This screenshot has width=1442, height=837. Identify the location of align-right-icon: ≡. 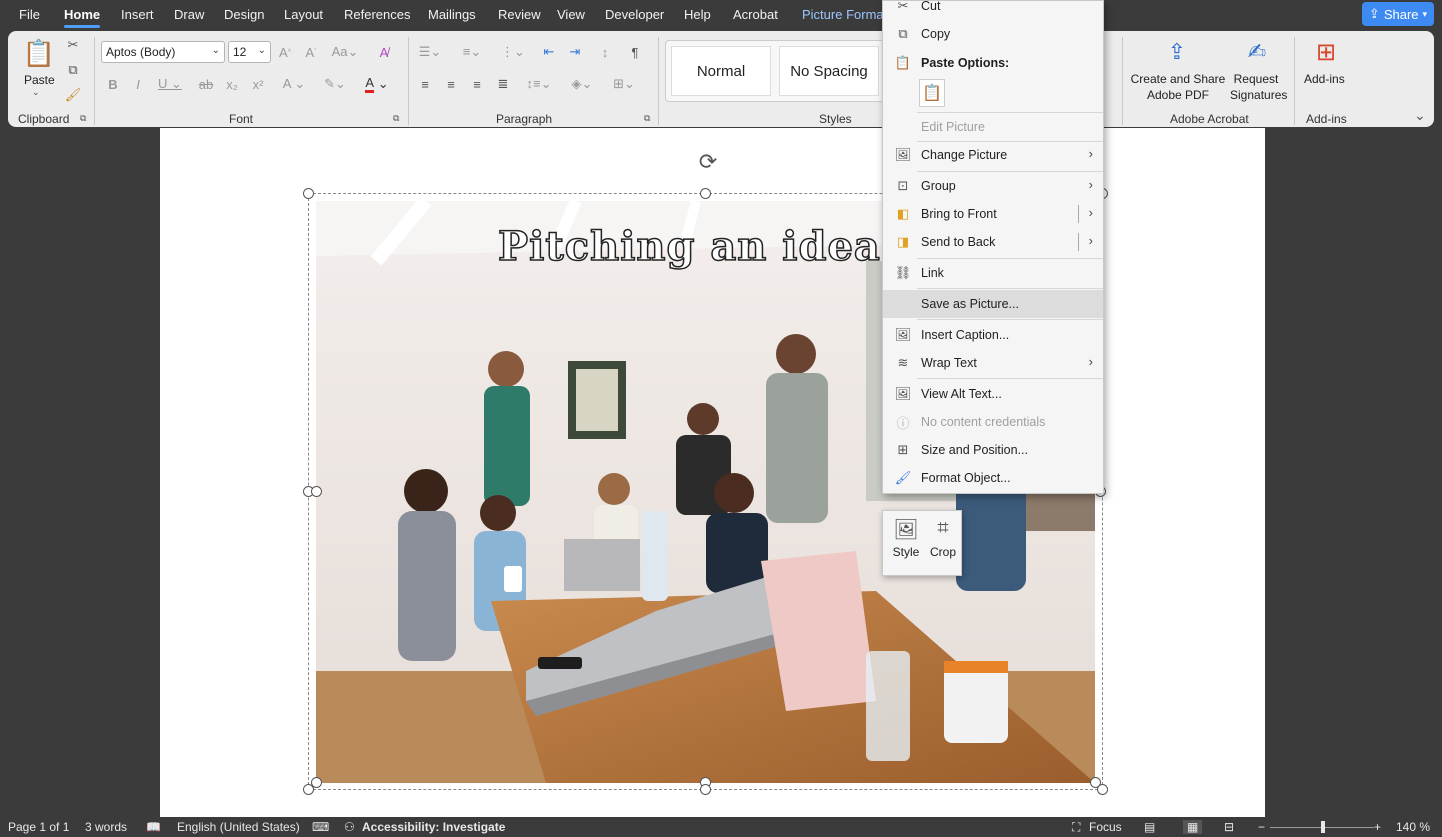
(477, 84).